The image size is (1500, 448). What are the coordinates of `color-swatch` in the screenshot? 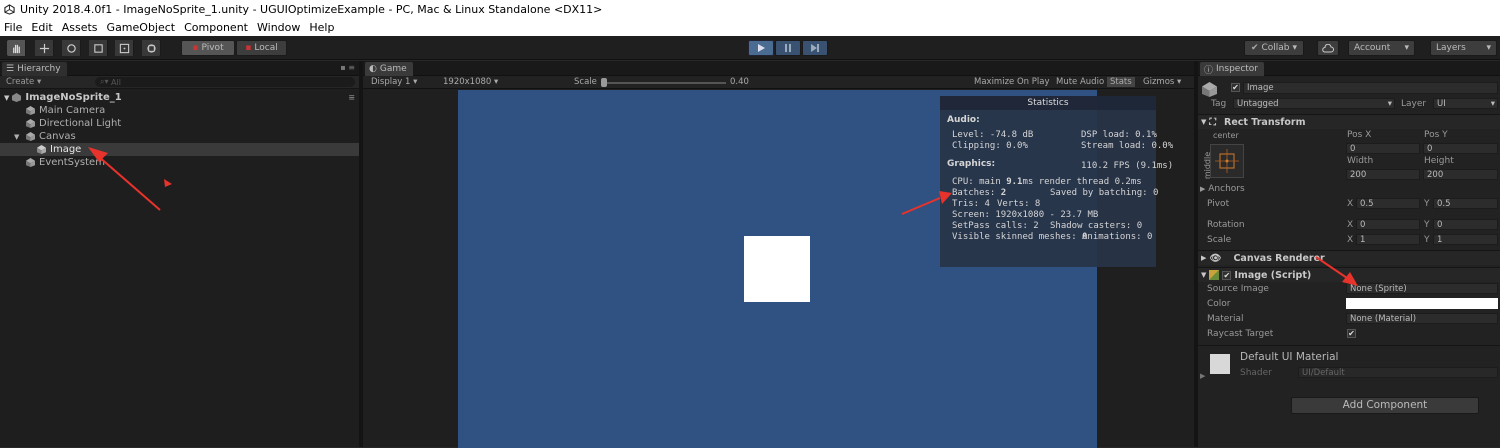 It's located at (1422, 303).